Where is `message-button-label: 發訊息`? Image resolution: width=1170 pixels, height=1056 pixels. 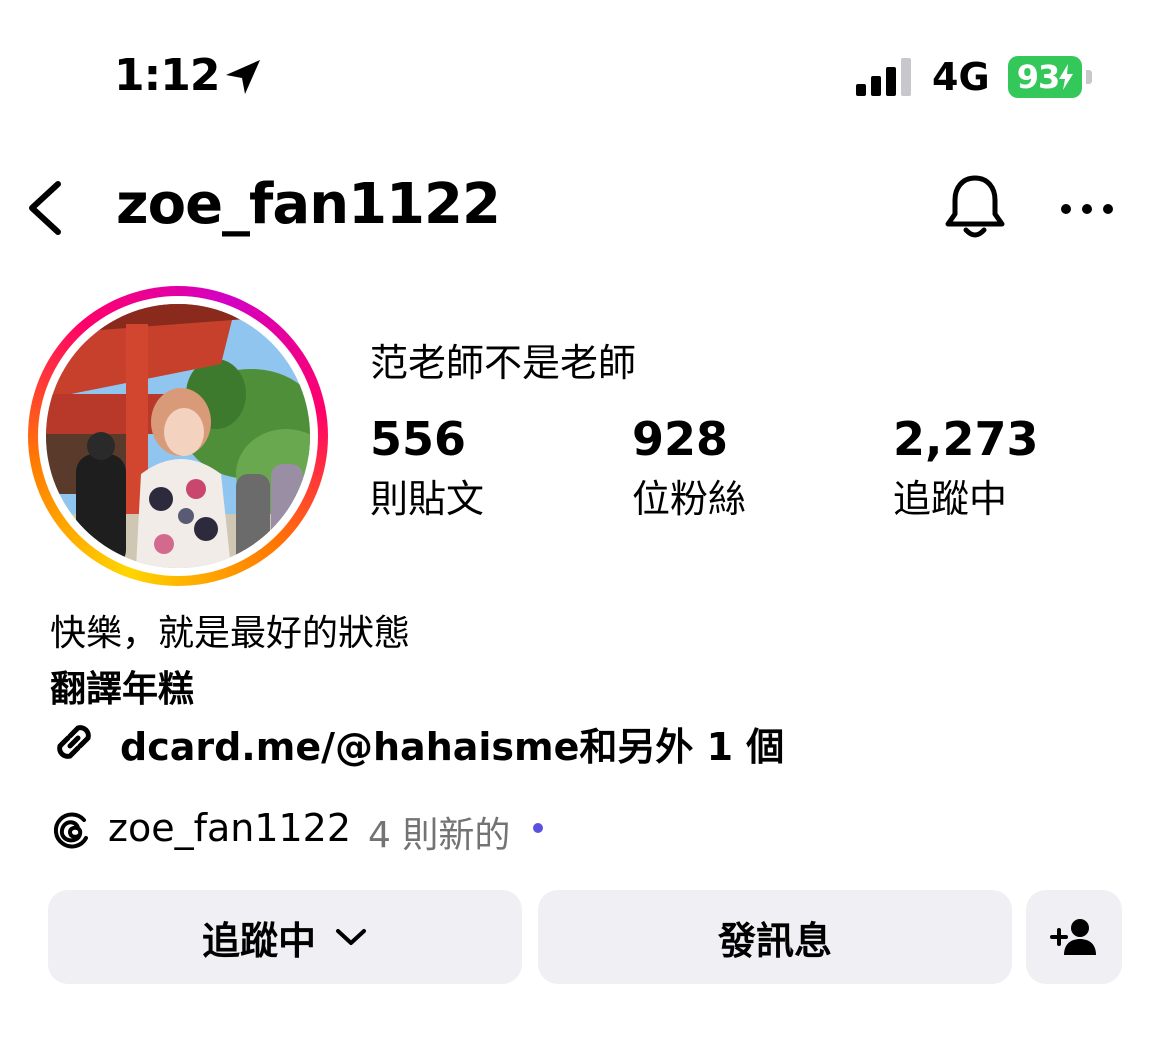 message-button-label: 發訊息 is located at coordinates (774, 940).